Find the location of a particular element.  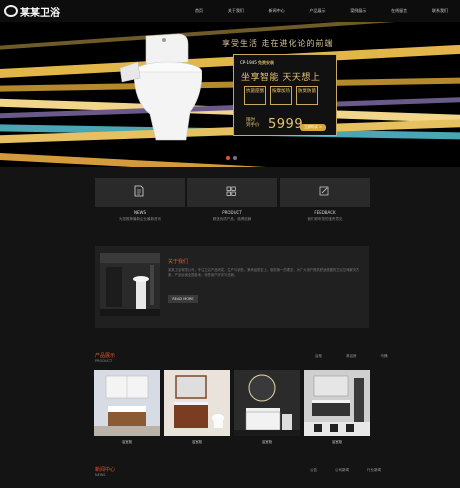

document-icon is located at coordinates (139, 191).